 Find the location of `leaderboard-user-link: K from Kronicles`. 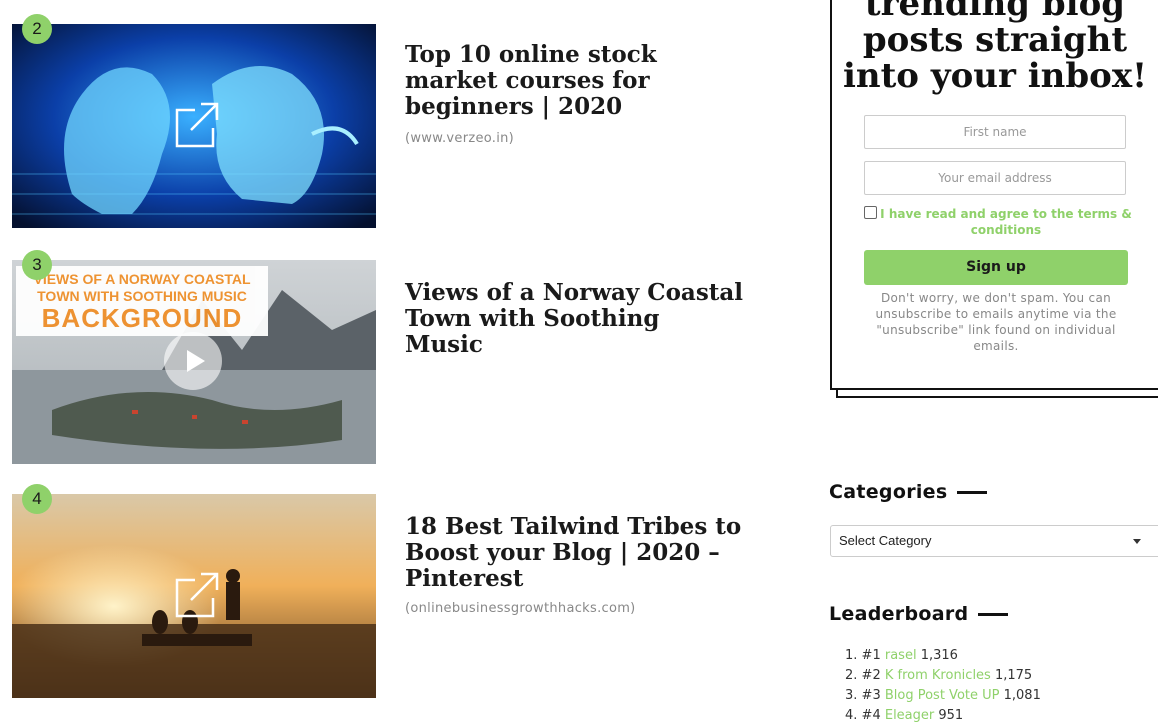

leaderboard-user-link: K from Kronicles is located at coordinates (938, 675).